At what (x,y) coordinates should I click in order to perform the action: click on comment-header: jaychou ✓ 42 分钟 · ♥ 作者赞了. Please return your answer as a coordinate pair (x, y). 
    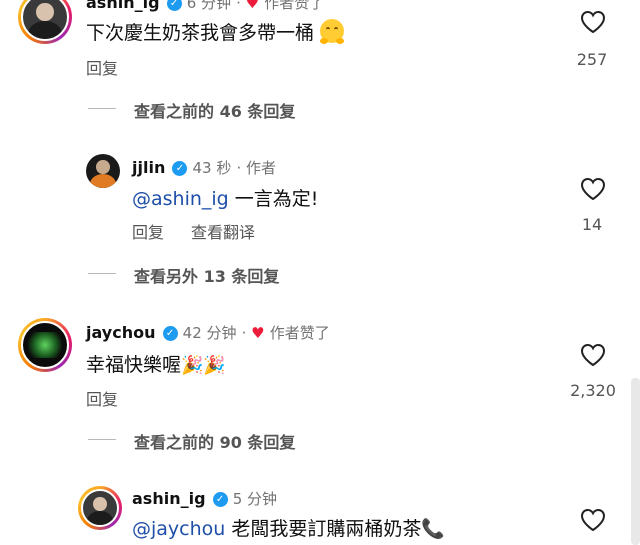
    Looking at the image, I should click on (208, 332).